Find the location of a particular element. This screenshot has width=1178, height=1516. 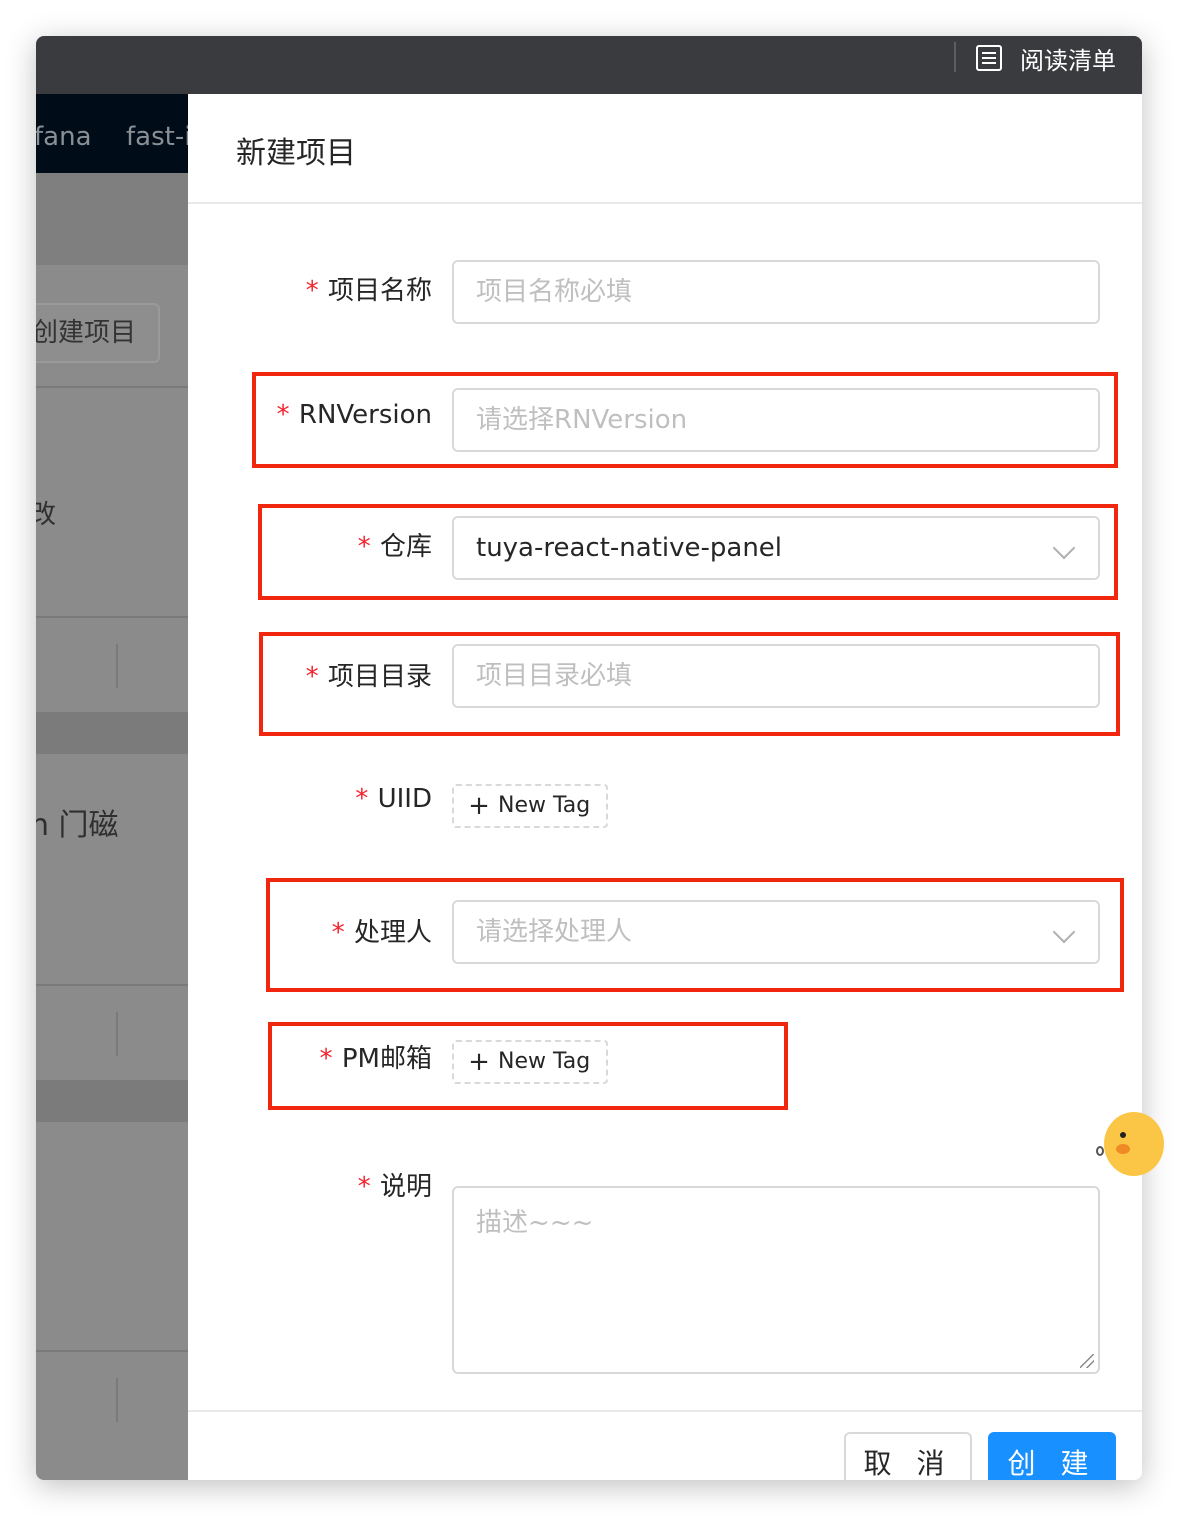

background-create-button: 创建项目 is located at coordinates (98, 333).